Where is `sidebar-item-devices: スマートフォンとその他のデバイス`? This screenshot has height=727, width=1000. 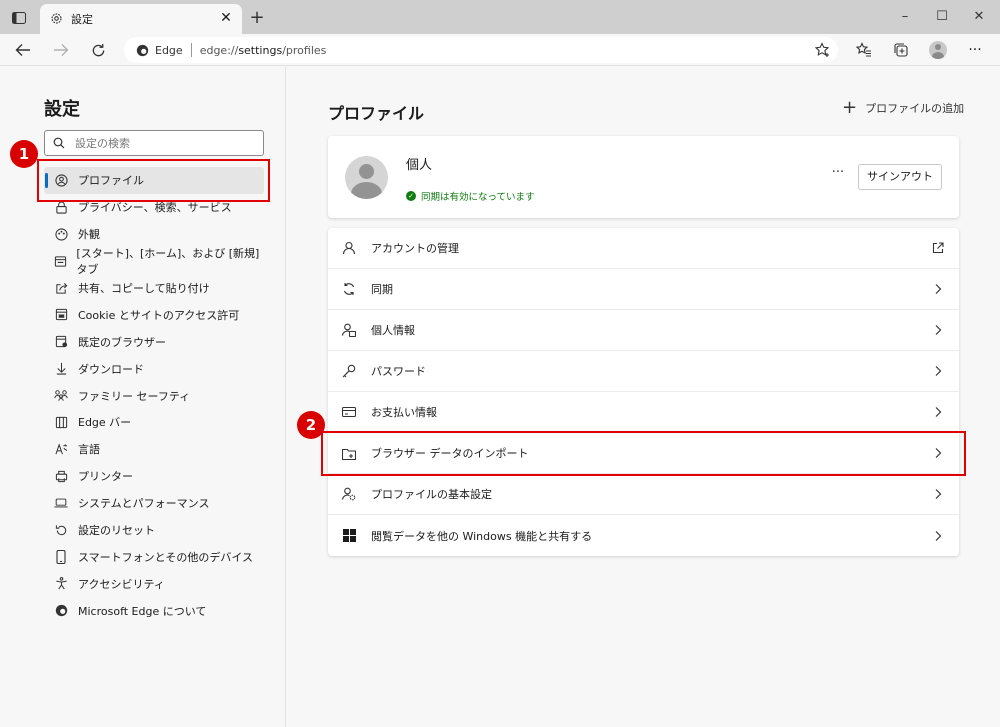
sidebar-item-devices: スマートフォンとその他のデバイス is located at coordinates (154, 556).